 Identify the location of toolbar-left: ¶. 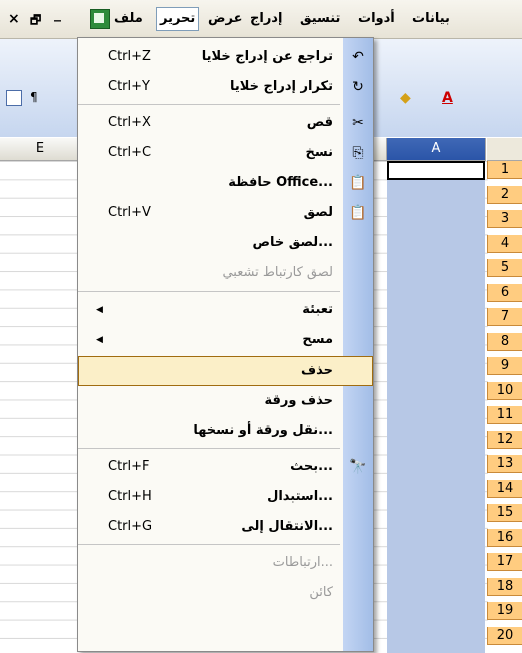
(36, 100).